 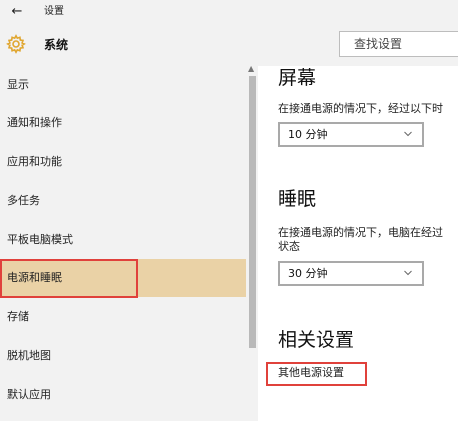 What do you see at coordinates (16, 44) in the screenshot?
I see `gear-icon` at bounding box center [16, 44].